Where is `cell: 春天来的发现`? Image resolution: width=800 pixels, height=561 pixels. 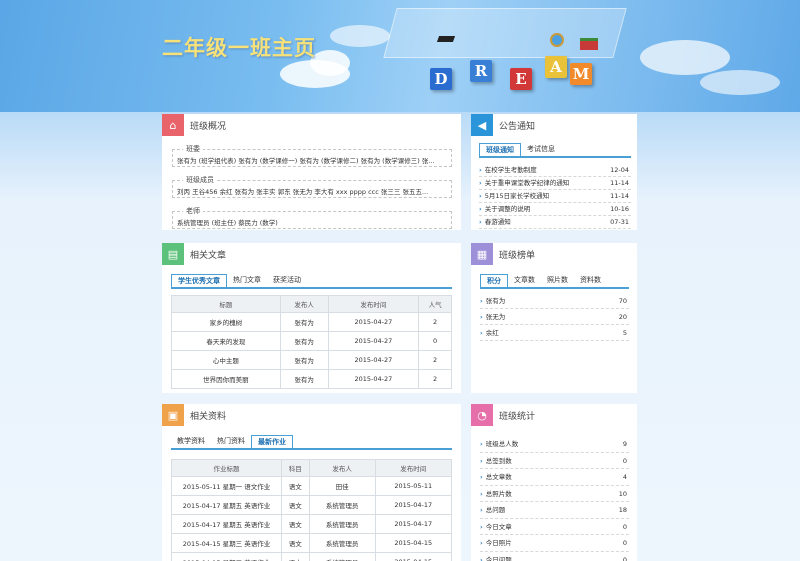 cell: 春天来的发现 is located at coordinates (226, 341).